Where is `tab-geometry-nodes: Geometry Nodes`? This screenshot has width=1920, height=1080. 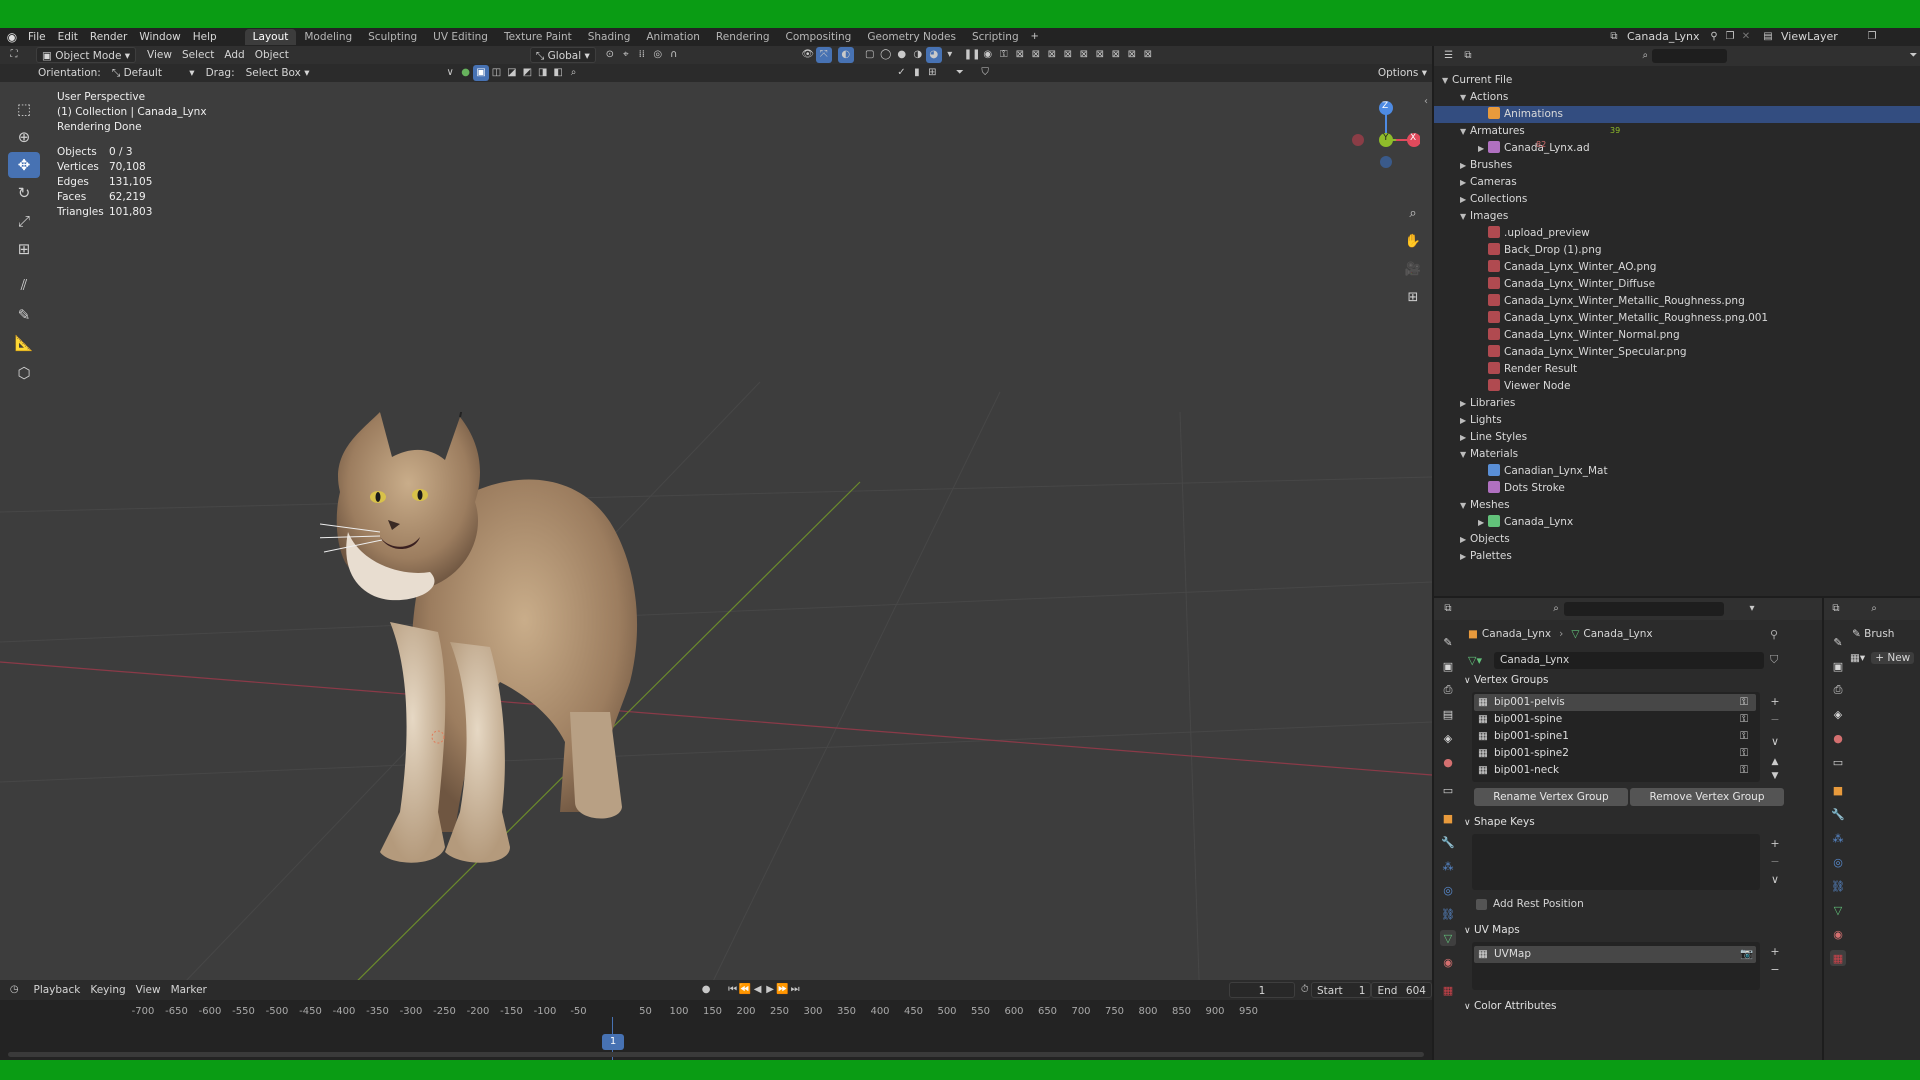 tab-geometry-nodes: Geometry Nodes is located at coordinates (911, 37).